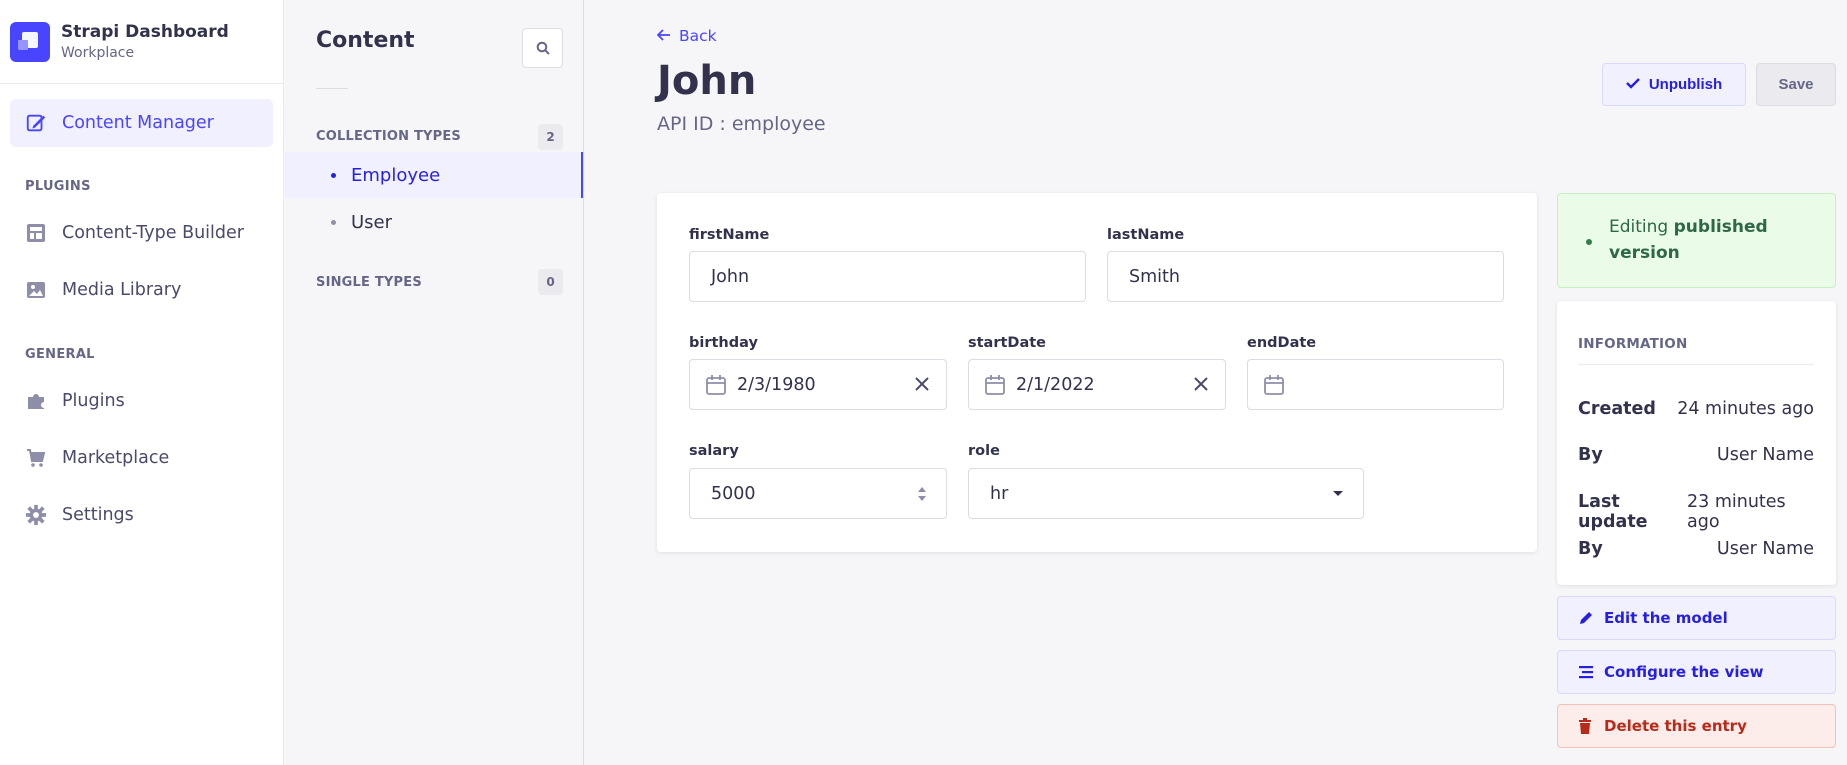 The height and width of the screenshot is (765, 1847). I want to click on back-link: Back, so click(686, 36).